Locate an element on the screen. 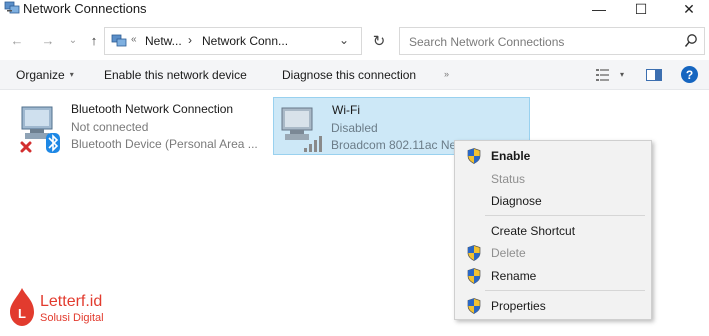 The height and width of the screenshot is (336, 709). flame-logo-icon: L is located at coordinates (22, 307).